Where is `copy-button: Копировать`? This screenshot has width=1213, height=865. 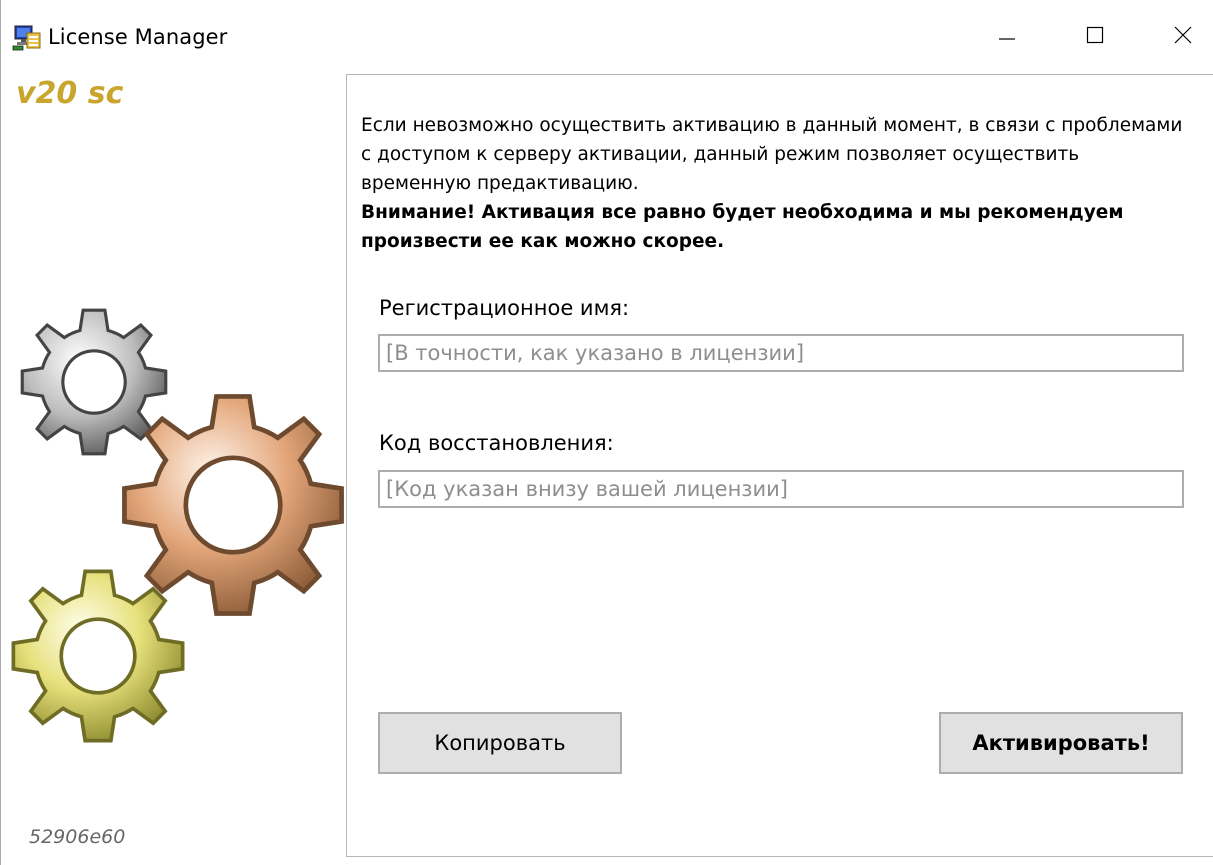 copy-button: Копировать is located at coordinates (500, 743).